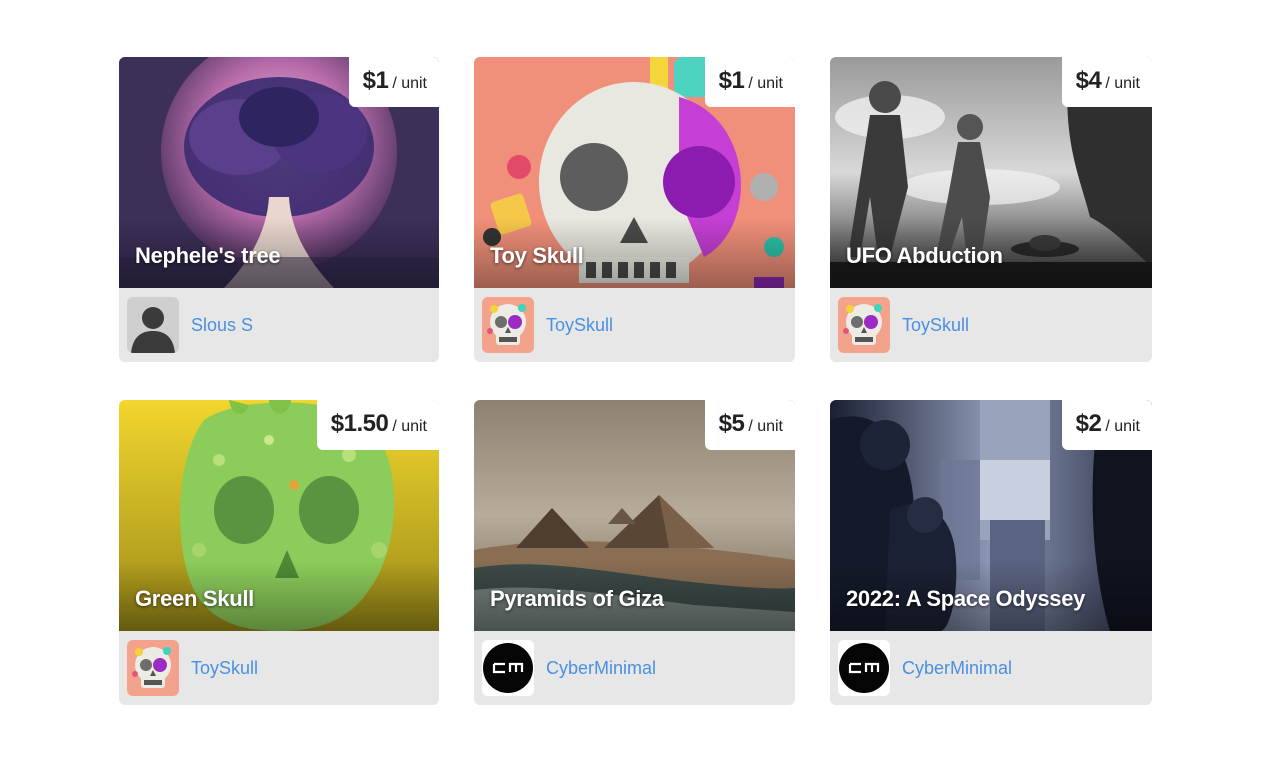 This screenshot has height=760, width=1270. Describe the element at coordinates (577, 598) in the screenshot. I see `listing-title: Pyramids of Giza` at that location.